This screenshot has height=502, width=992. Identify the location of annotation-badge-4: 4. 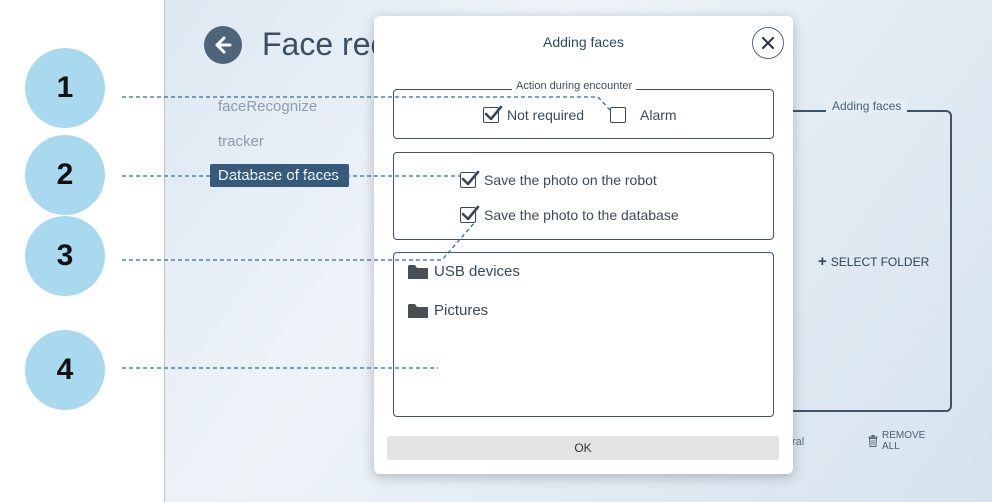
(65, 370).